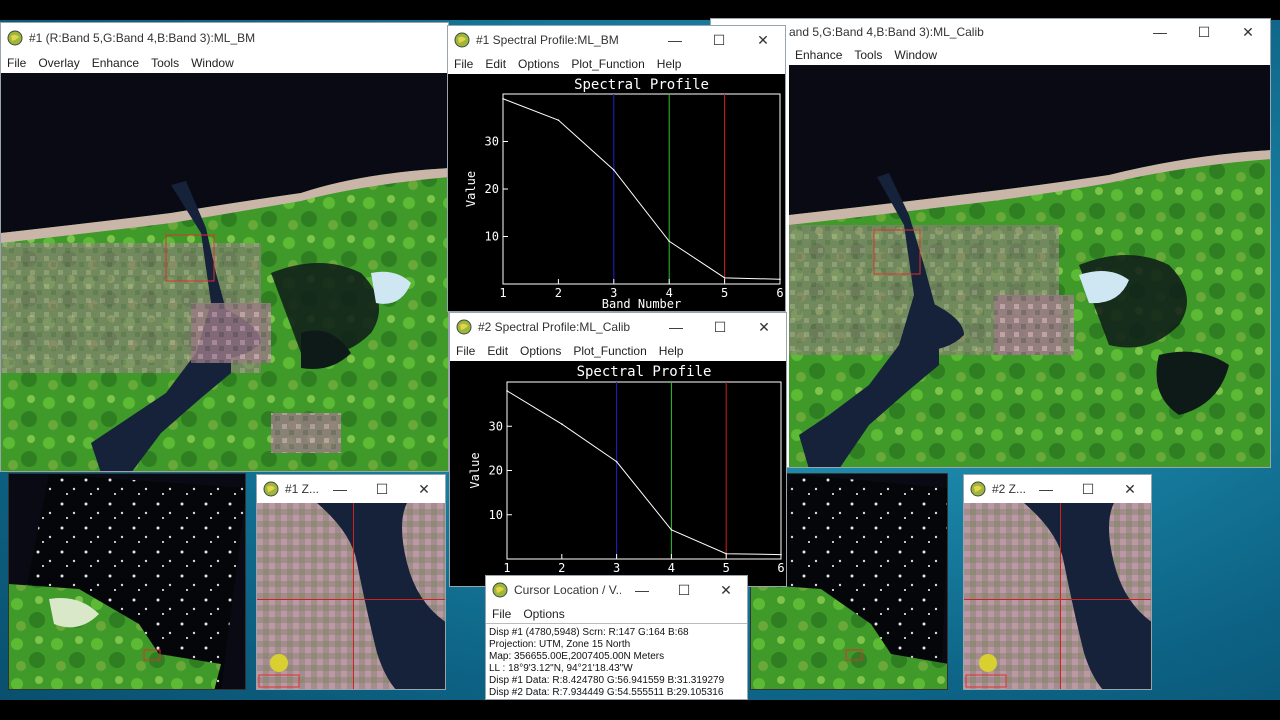  I want to click on cursor-location-titlebar: Cursor Location / V... — ☐ ✕, so click(616, 590).